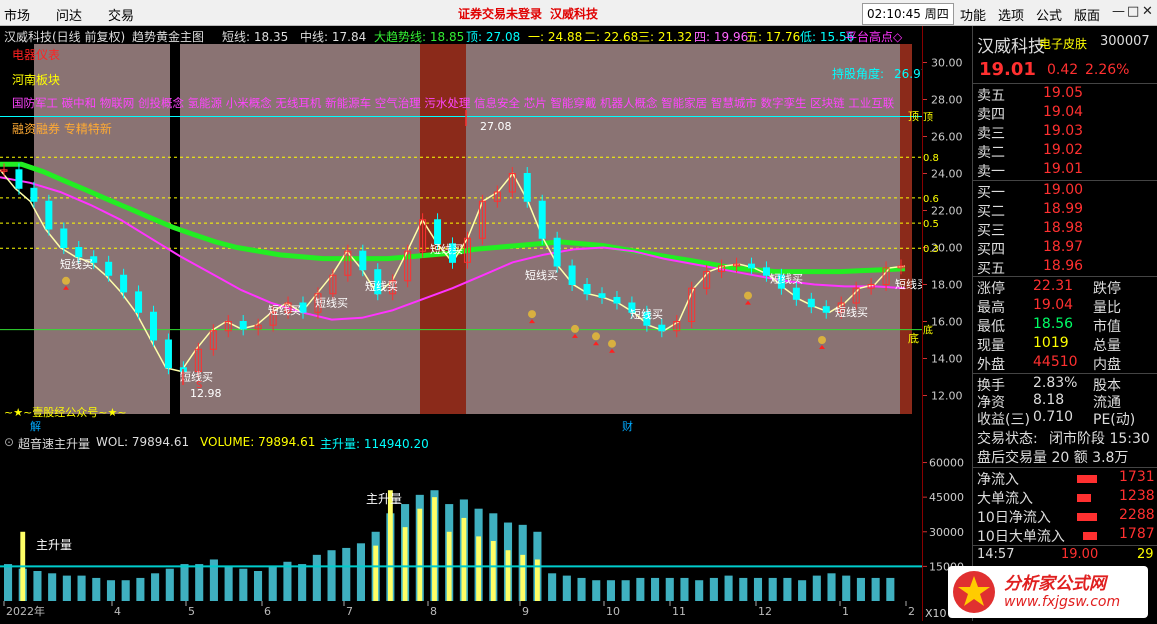 The height and width of the screenshot is (624, 1157). Describe the element at coordinates (258, 442) in the screenshot. I see `volume-value: VOLUME: 79894.61` at that location.